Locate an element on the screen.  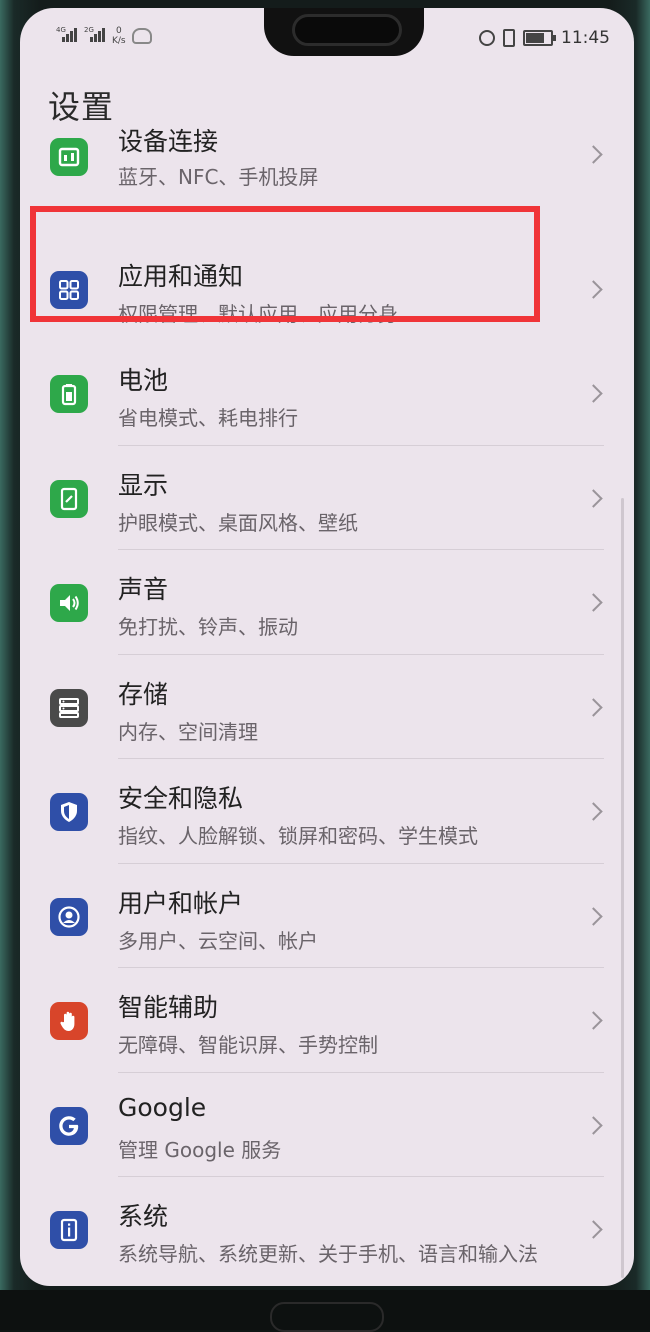
storage-icon is located at coordinates (69, 707).